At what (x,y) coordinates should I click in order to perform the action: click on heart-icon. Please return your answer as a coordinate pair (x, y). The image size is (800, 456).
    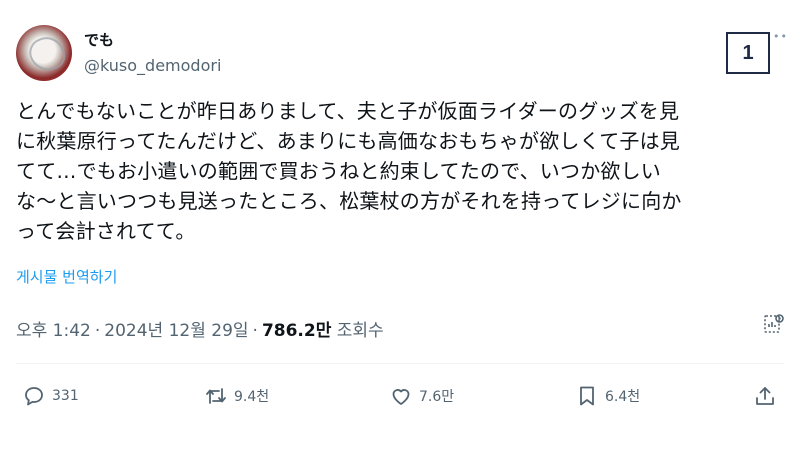
    Looking at the image, I should click on (401, 397).